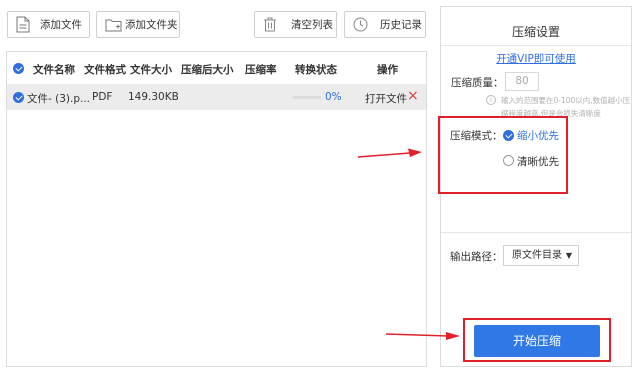 This screenshot has height=375, width=640. What do you see at coordinates (522, 81) in the screenshot?
I see `quality-input: 80` at bounding box center [522, 81].